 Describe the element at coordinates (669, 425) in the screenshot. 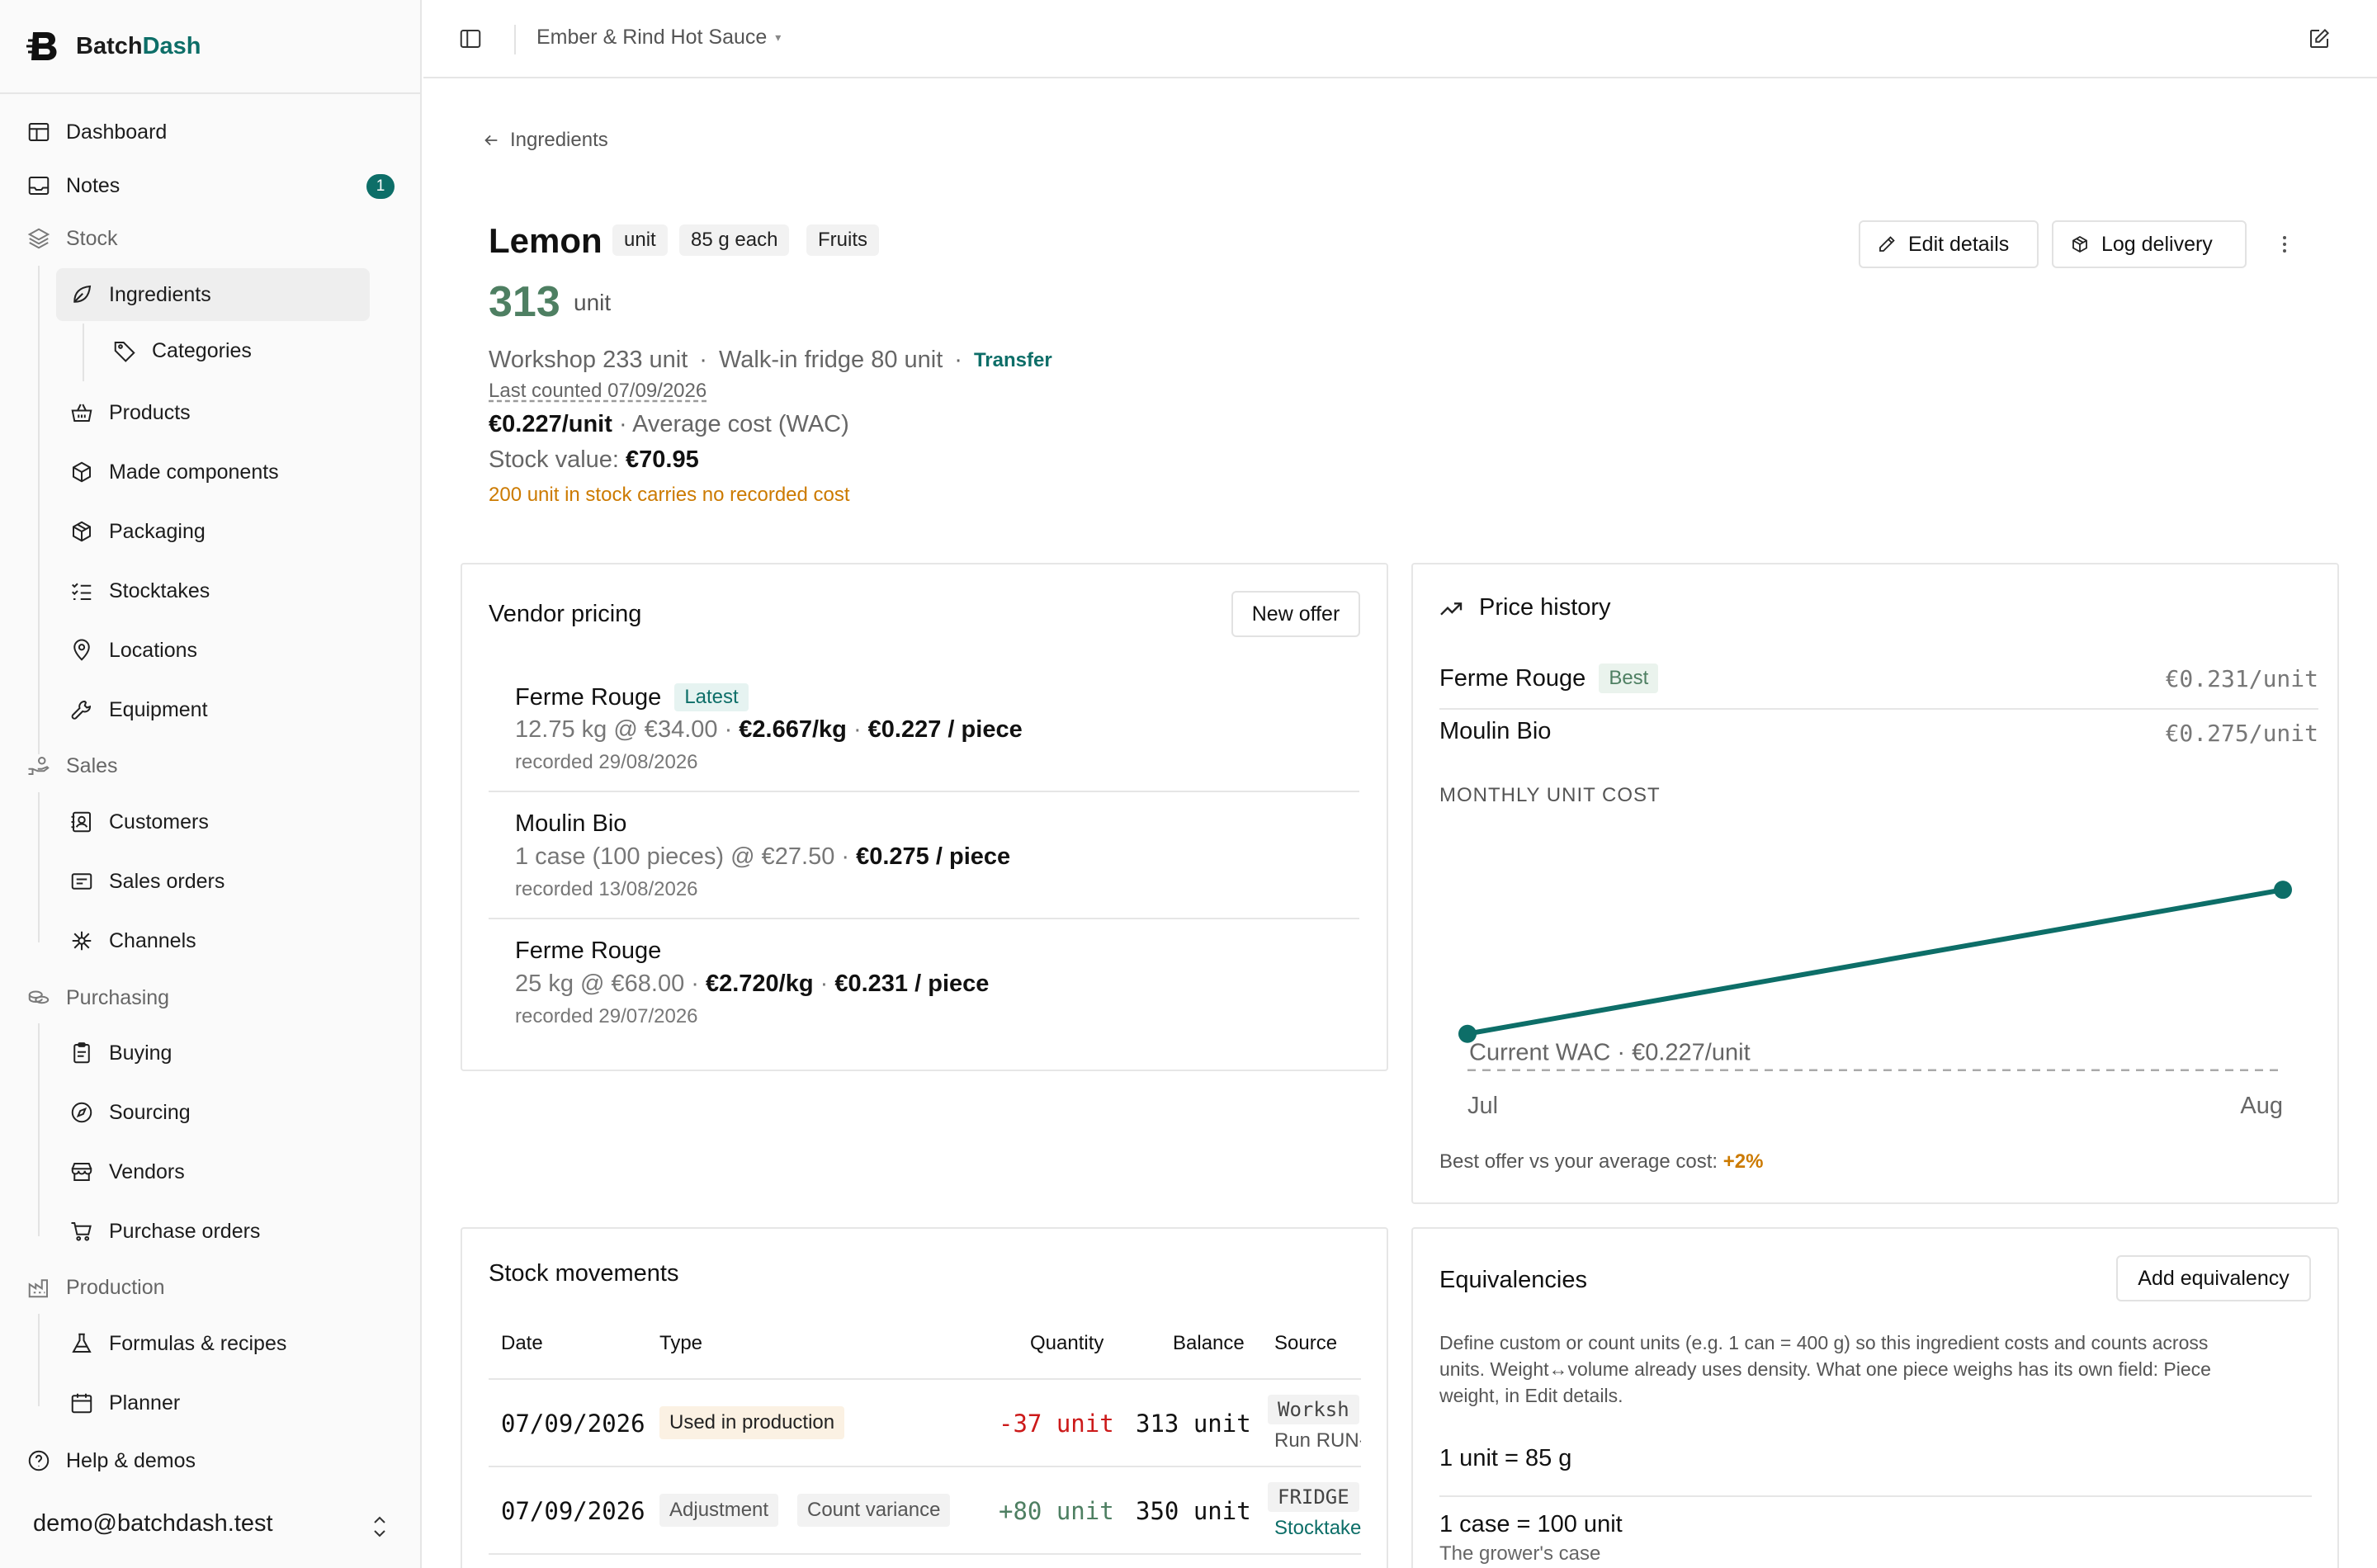

I see `average-cost: €0.227/unit · Average cost (WAC)` at that location.